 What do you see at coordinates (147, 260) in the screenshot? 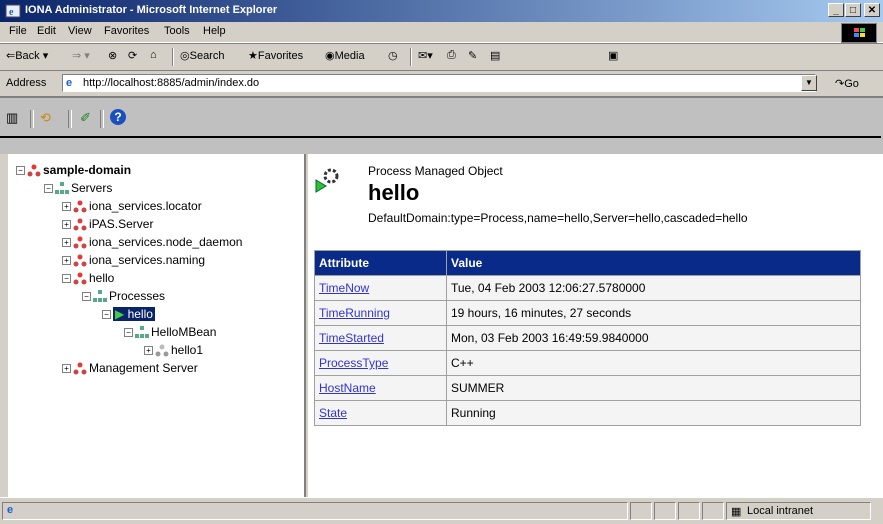
I see `tree-label: iona_services.naming` at bounding box center [147, 260].